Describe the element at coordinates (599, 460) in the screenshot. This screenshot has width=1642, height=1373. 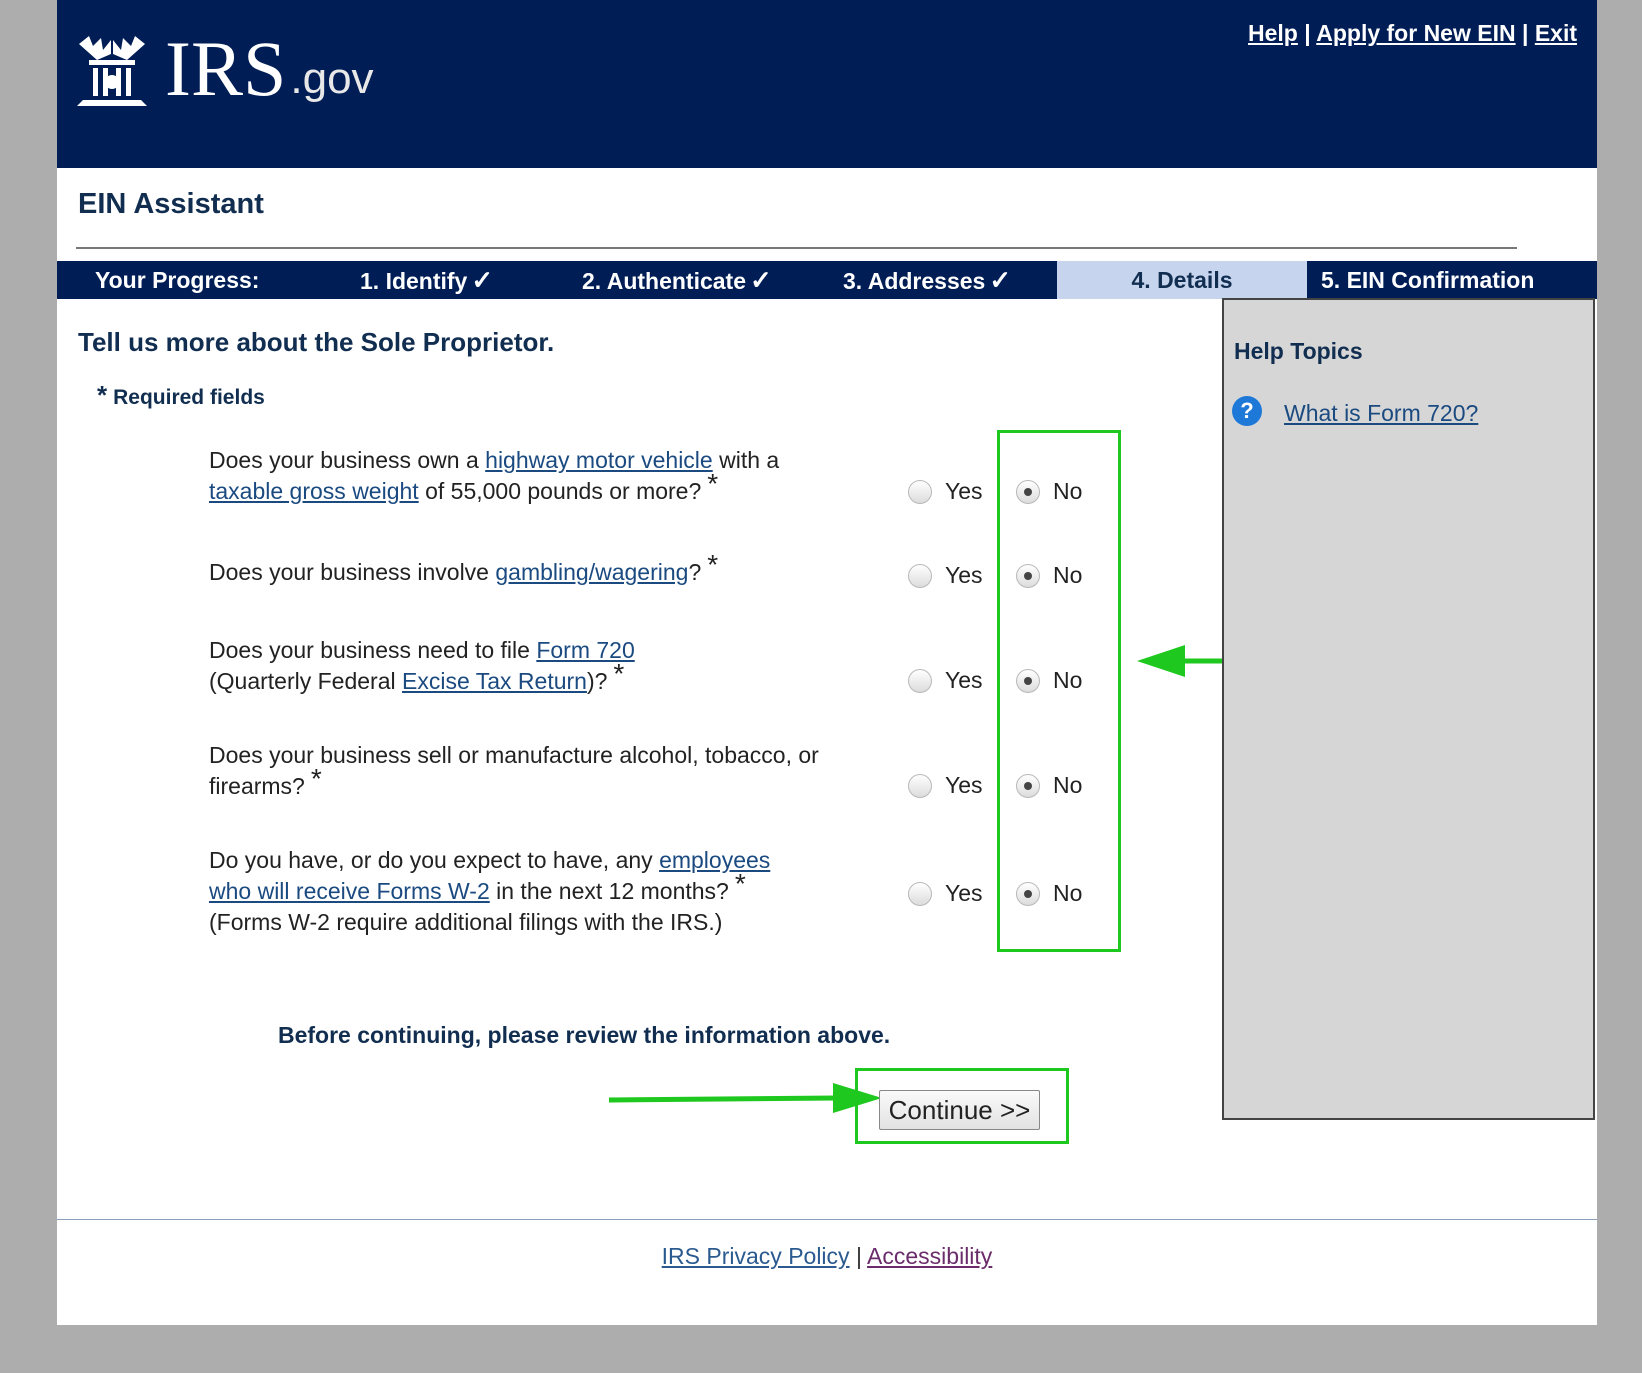
I see `highway-motor-vehicle-link: highway motor vehicle` at that location.